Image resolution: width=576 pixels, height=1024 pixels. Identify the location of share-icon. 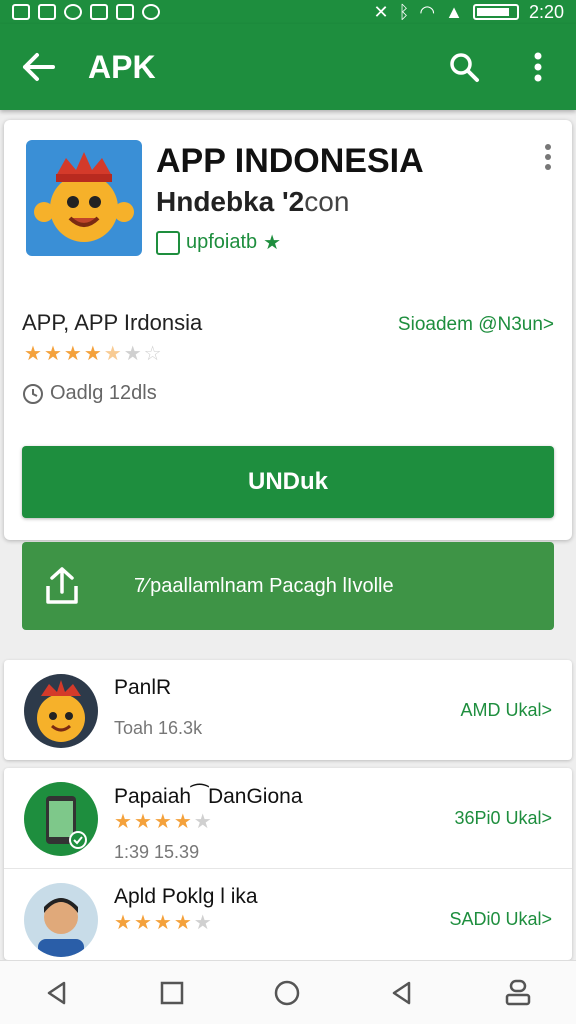
(62, 585).